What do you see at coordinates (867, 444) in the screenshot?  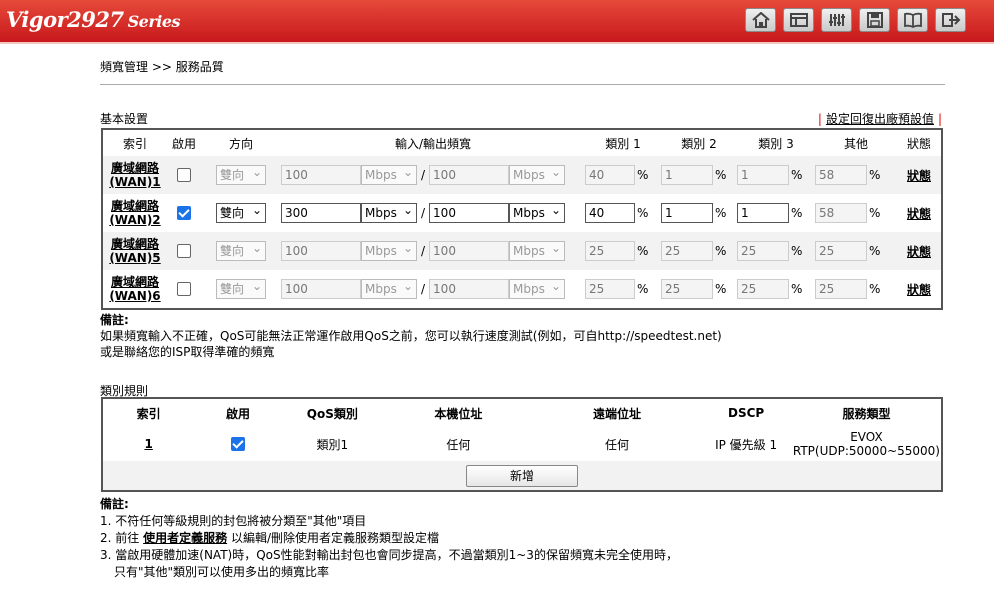 I see `rule-service: EVOX RTP(UDP:50000~55000)` at bounding box center [867, 444].